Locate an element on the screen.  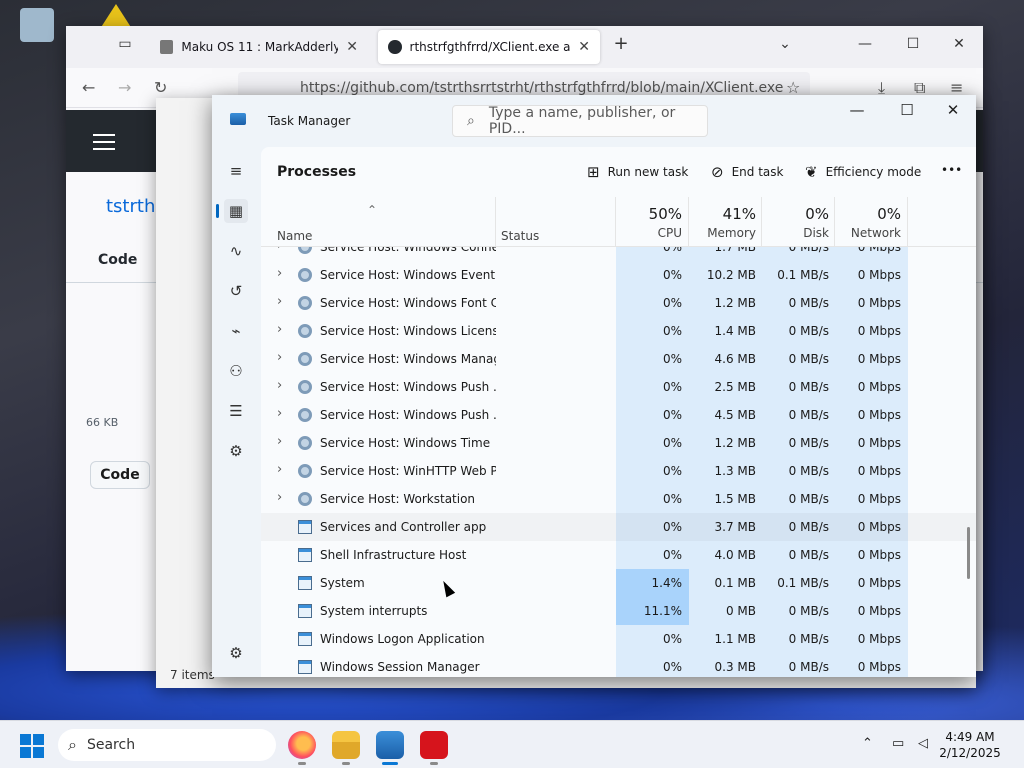
start-button is located at coordinates (32, 746).